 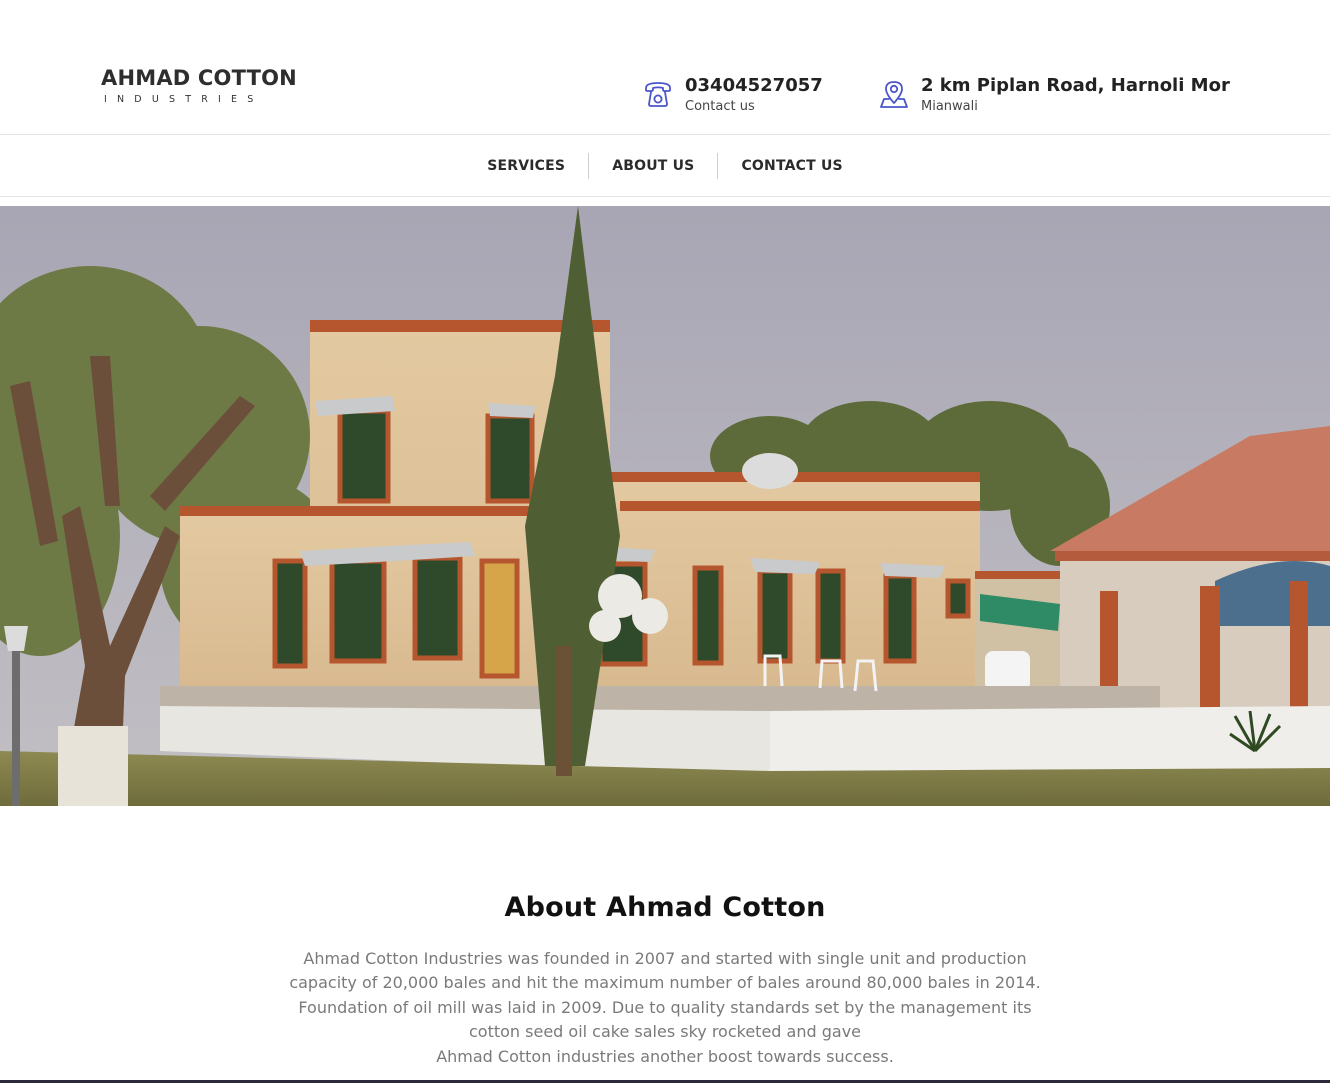 What do you see at coordinates (791, 166) in the screenshot?
I see `nav-contact-us: CONTACT US` at bounding box center [791, 166].